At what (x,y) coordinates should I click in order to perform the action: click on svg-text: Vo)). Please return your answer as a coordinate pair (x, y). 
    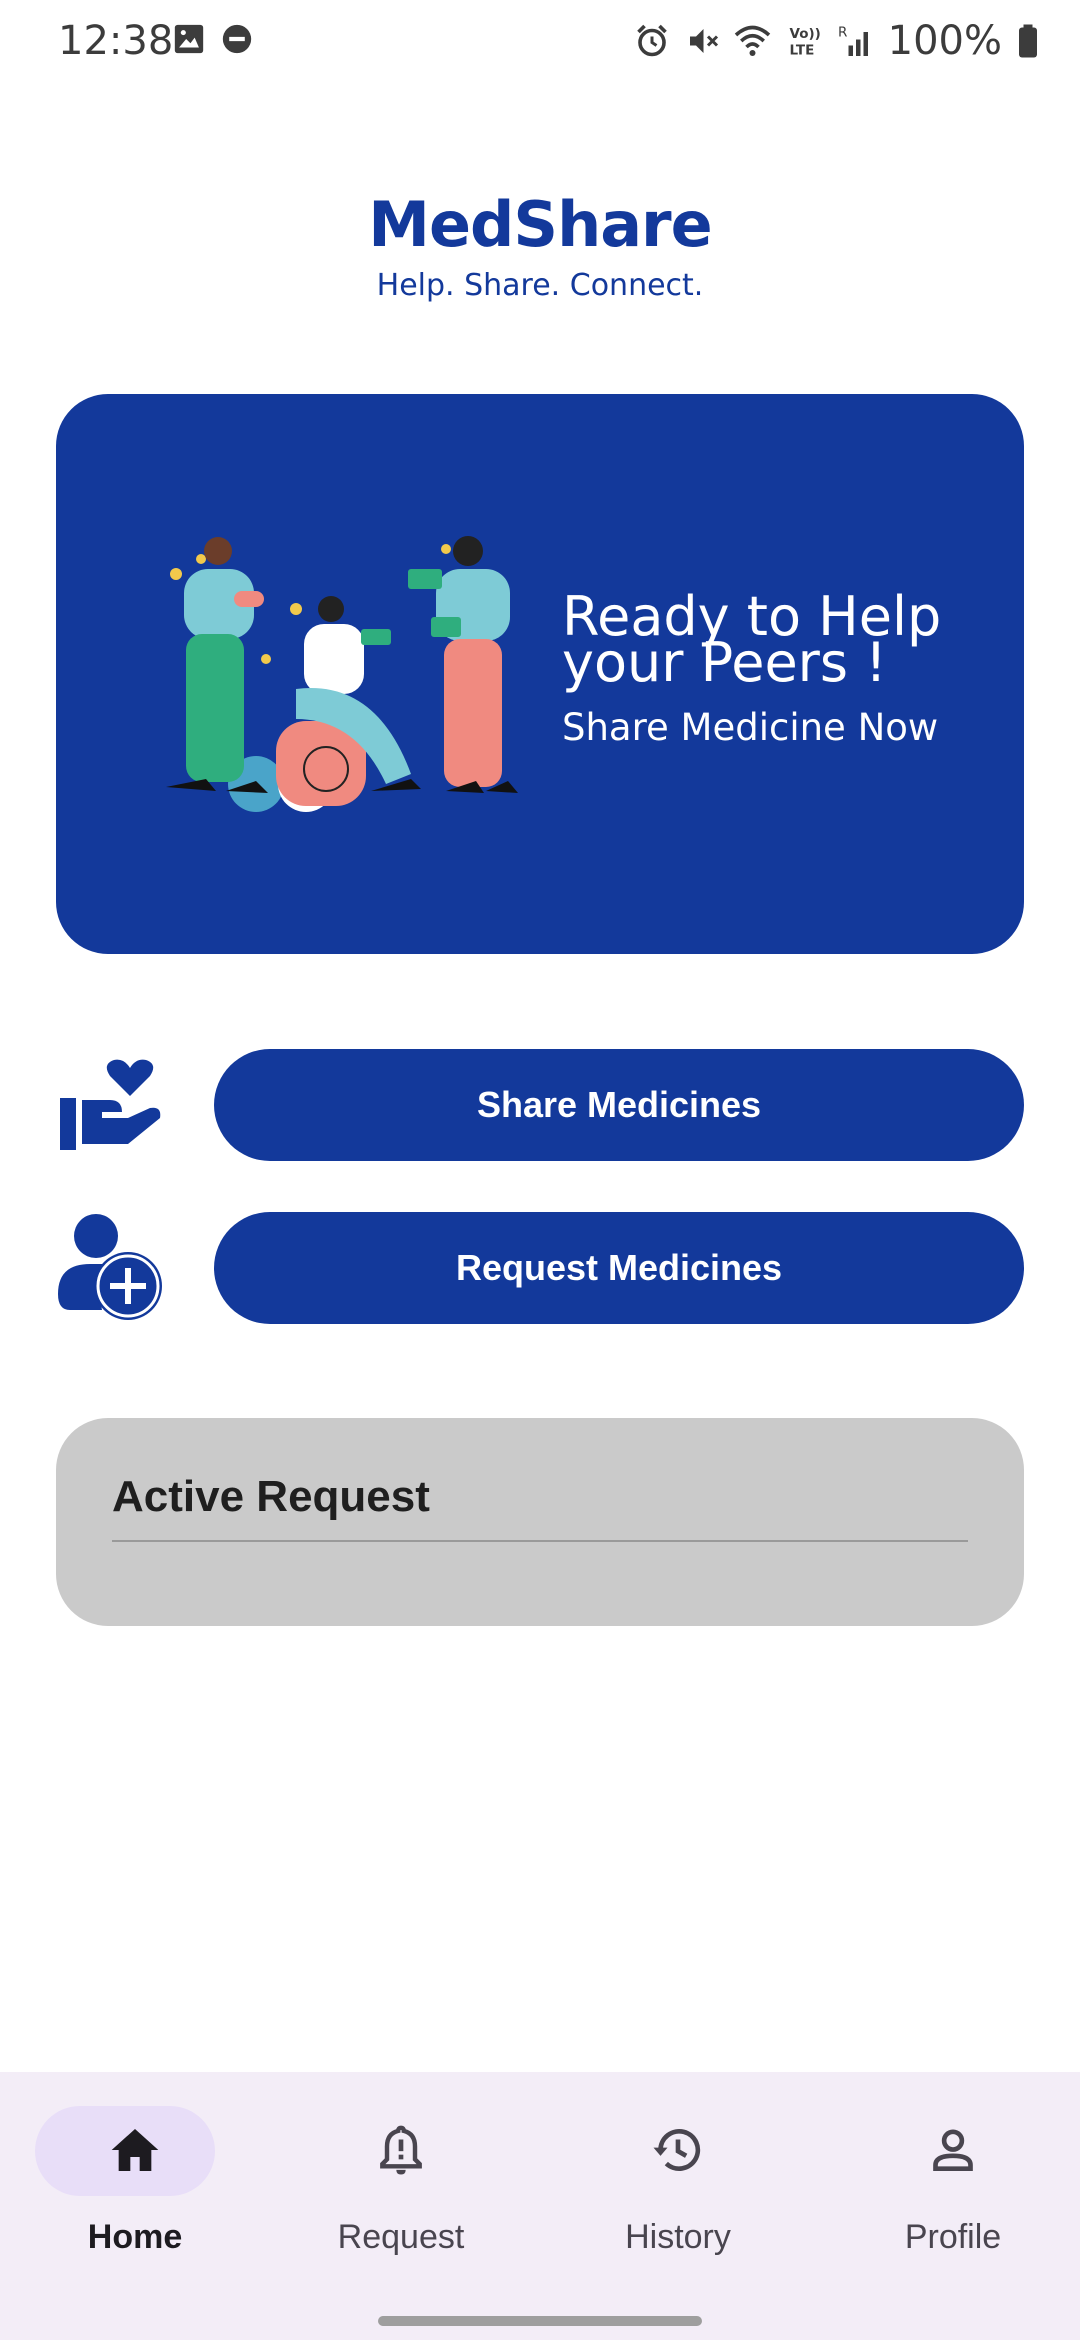
    Looking at the image, I should click on (804, 34).